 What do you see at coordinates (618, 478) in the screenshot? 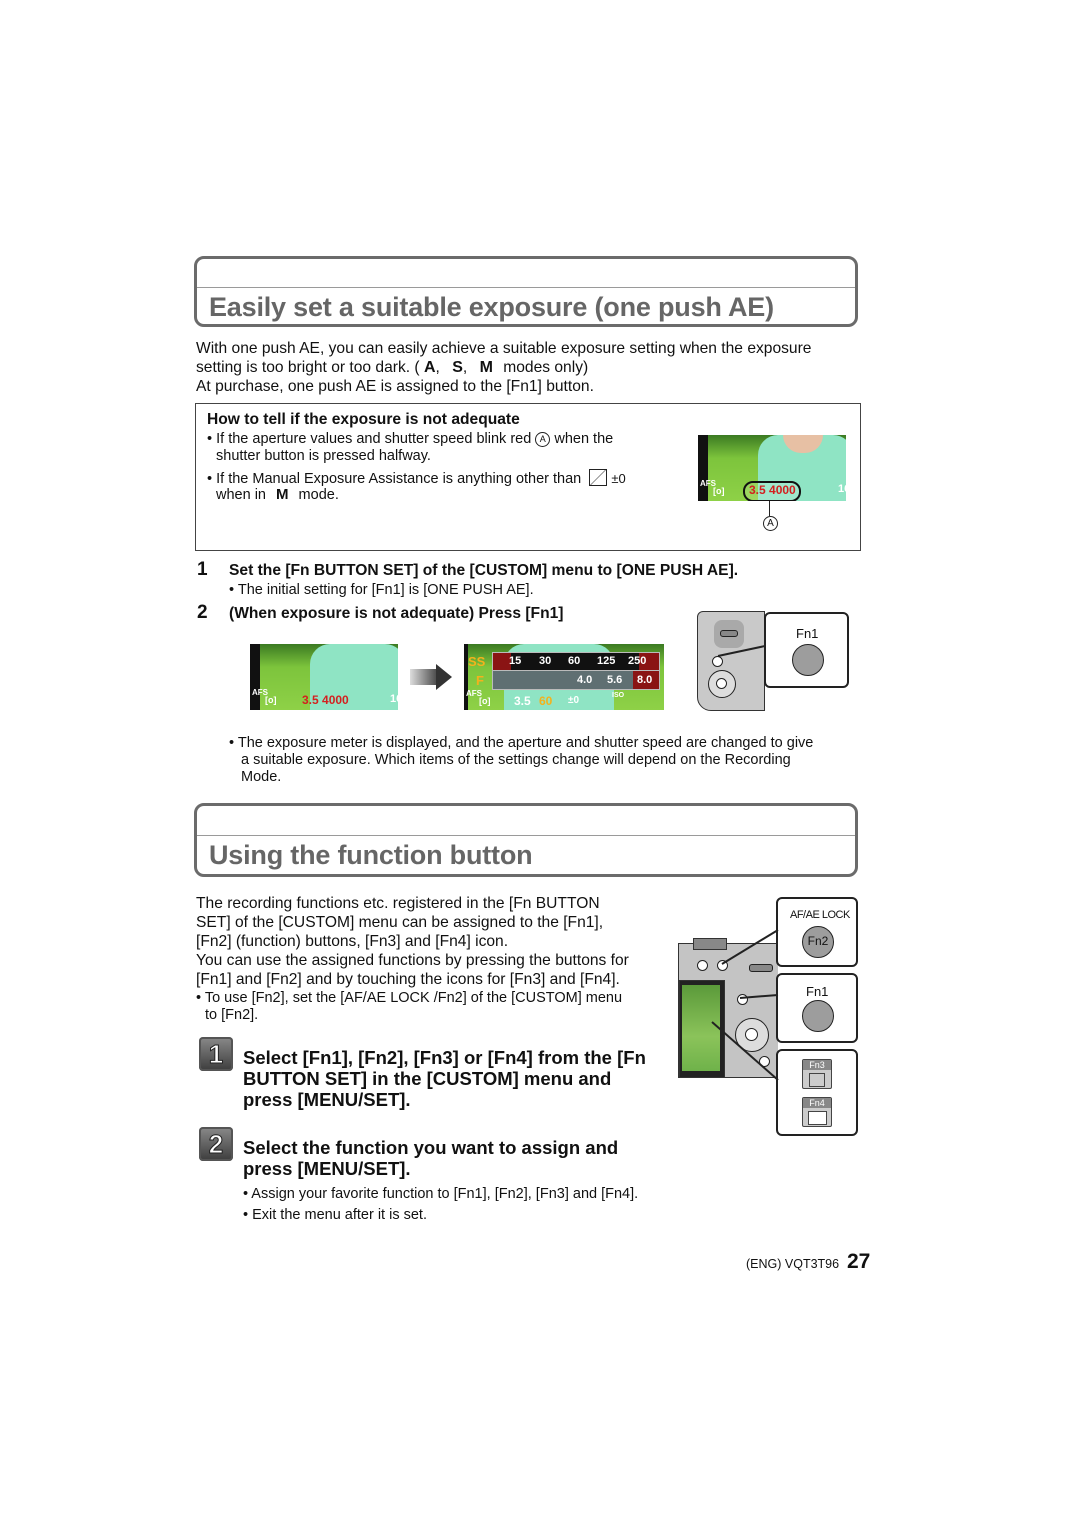
I see `exposure-comp-value: ±0` at bounding box center [618, 478].